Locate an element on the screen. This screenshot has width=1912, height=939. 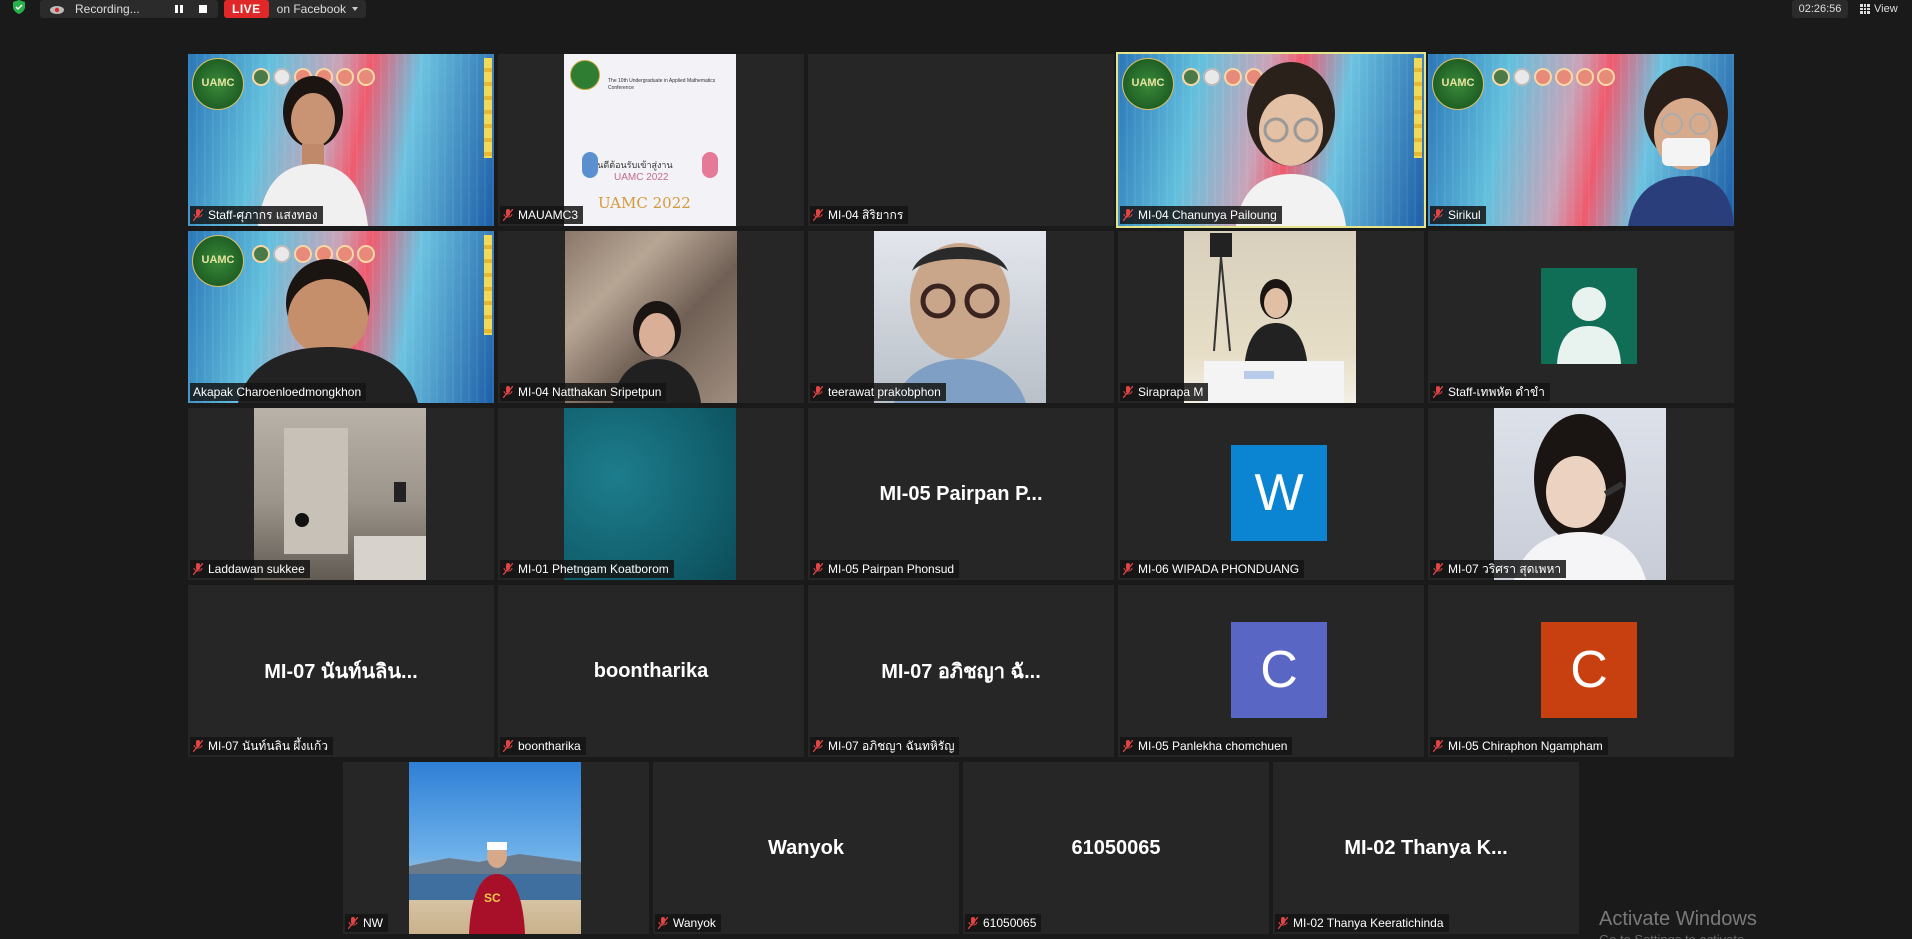
participant-name-tag: MI-05 Panlekha chomchuen is located at coordinates (1206, 746).